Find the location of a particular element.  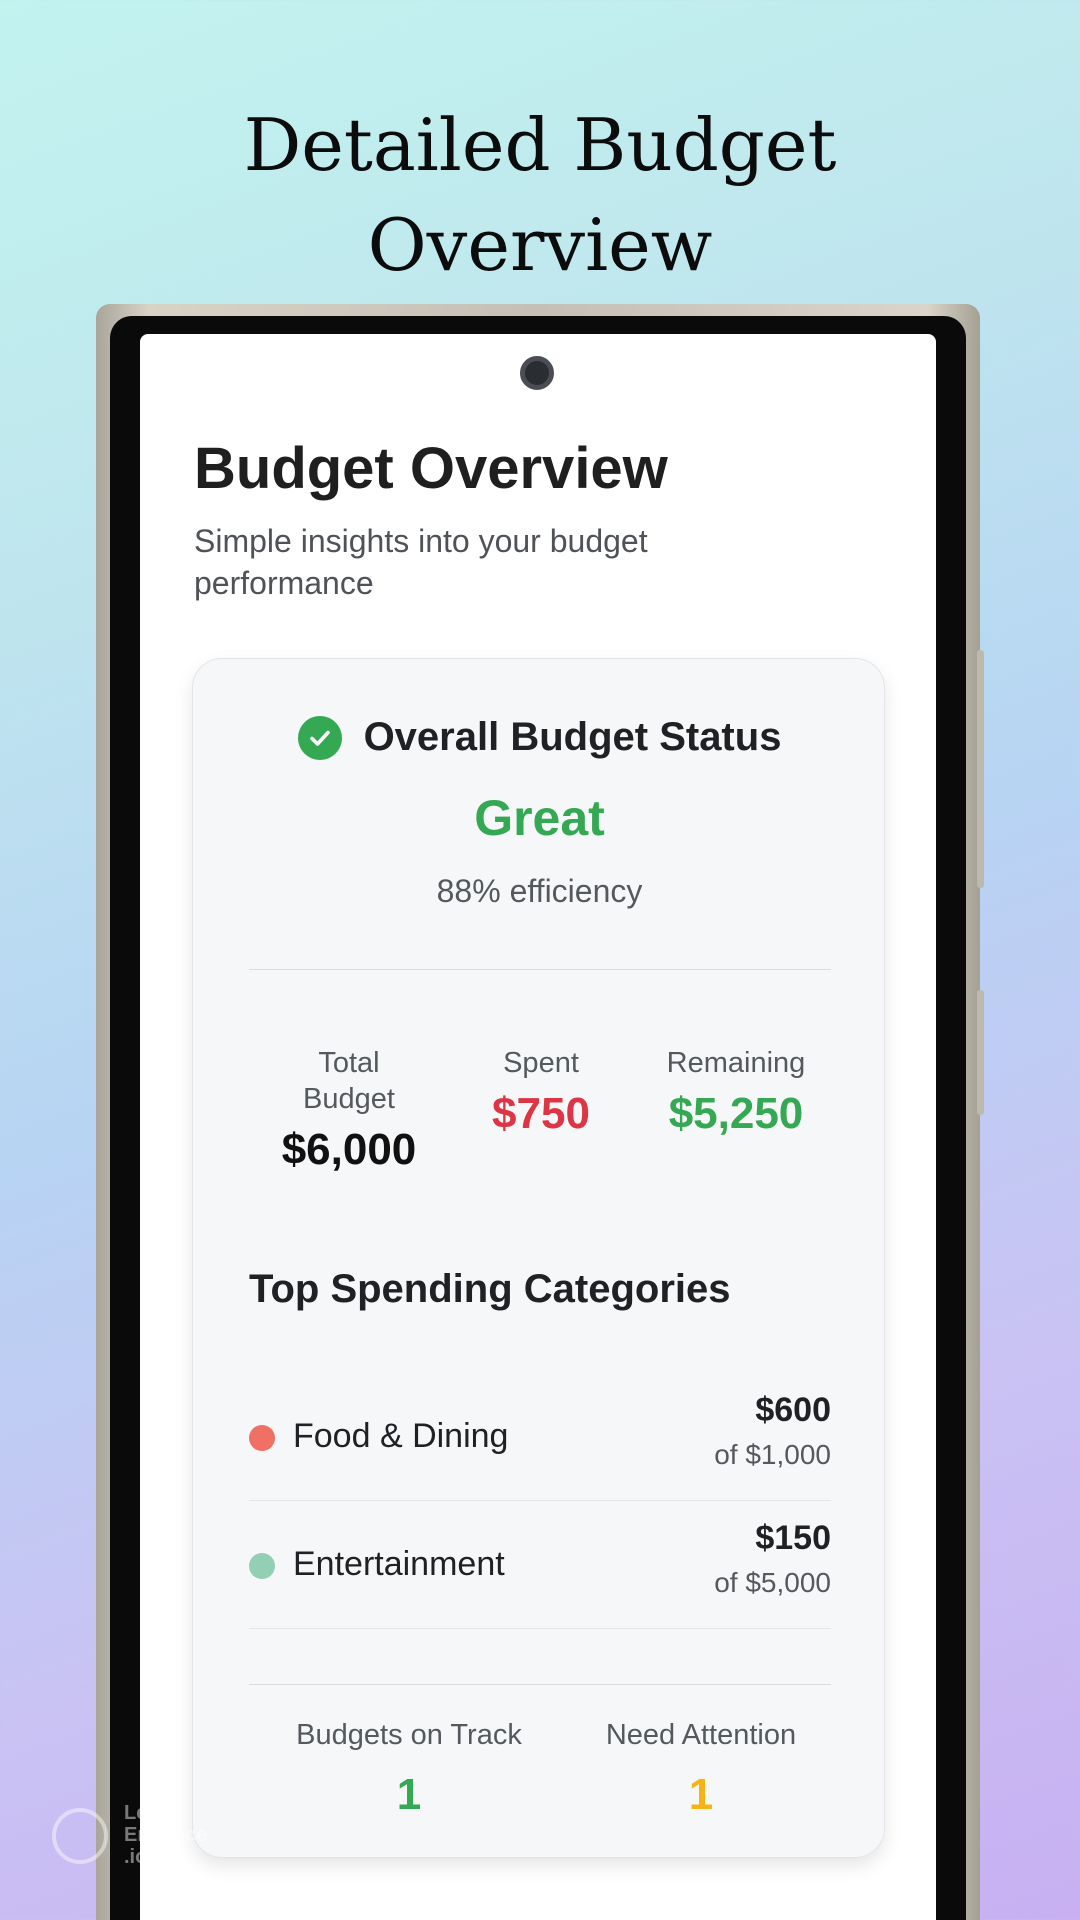

remaining-stat: Remaining $5,250 is located at coordinates (736, 1092).